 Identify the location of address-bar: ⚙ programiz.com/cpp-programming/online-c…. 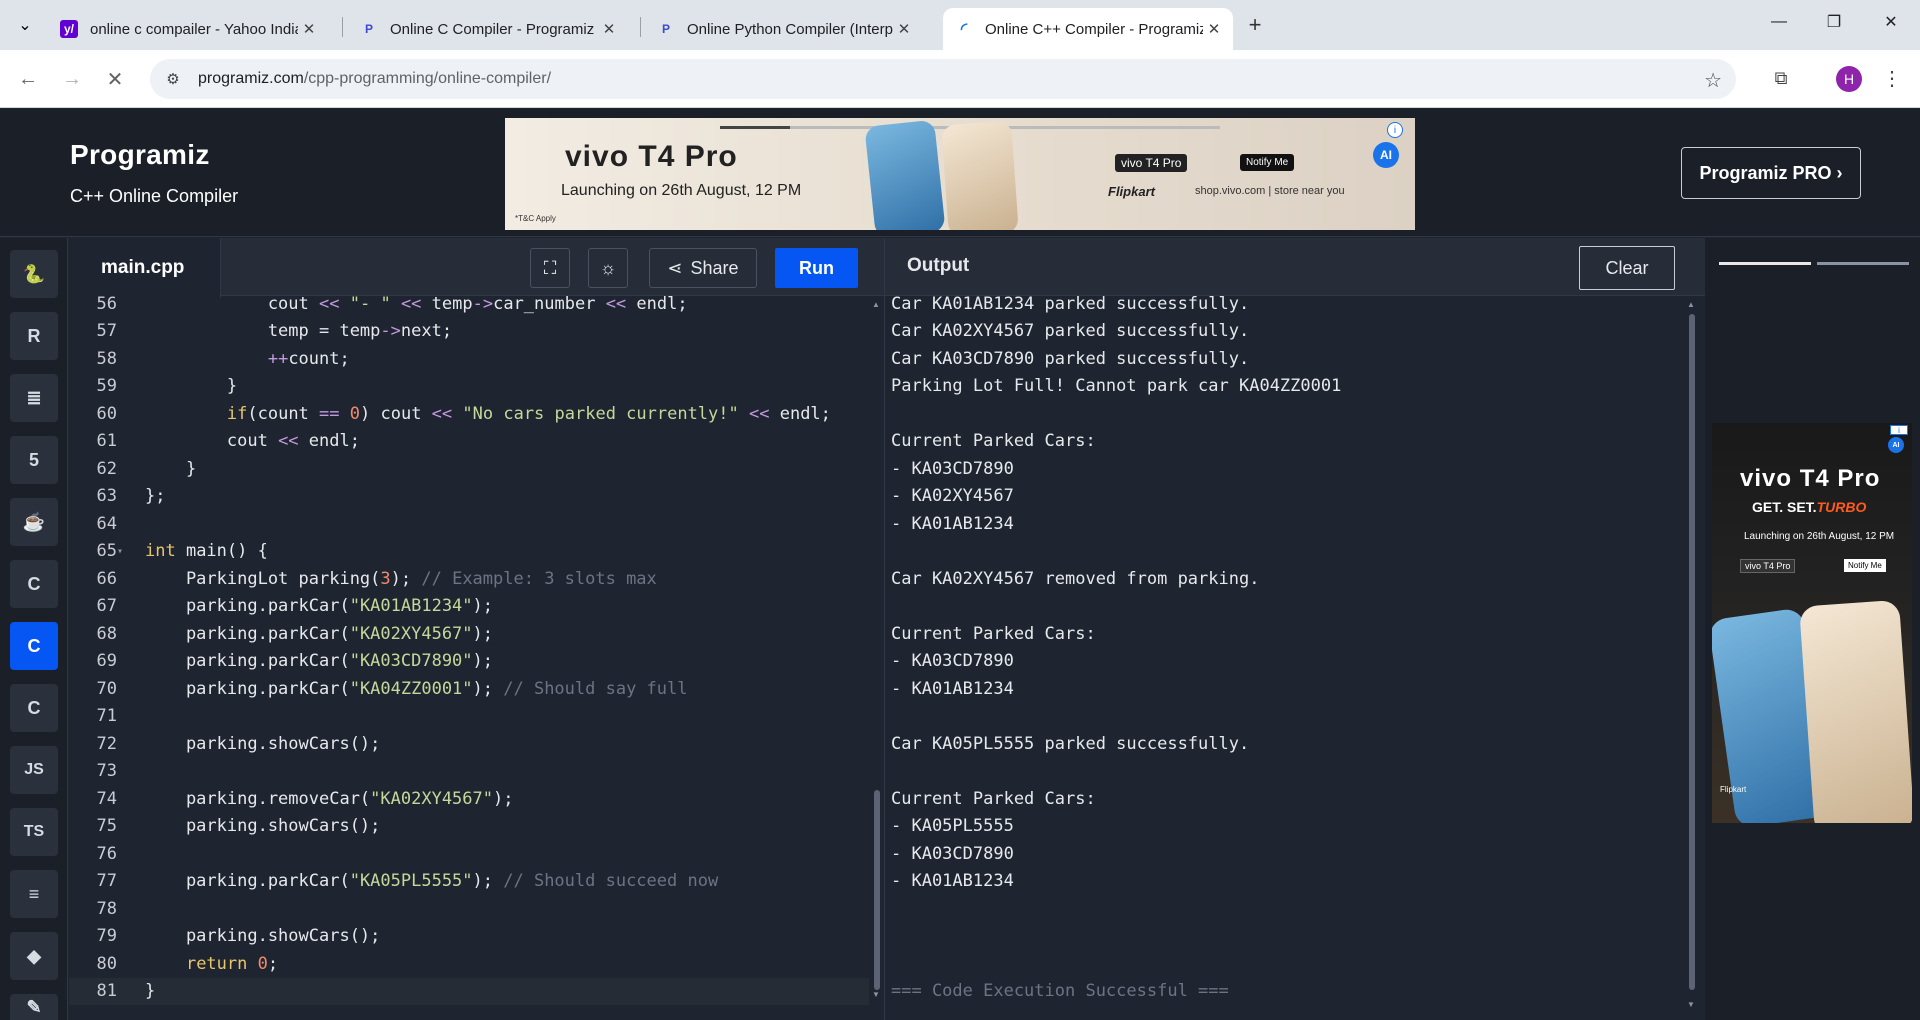
(943, 79).